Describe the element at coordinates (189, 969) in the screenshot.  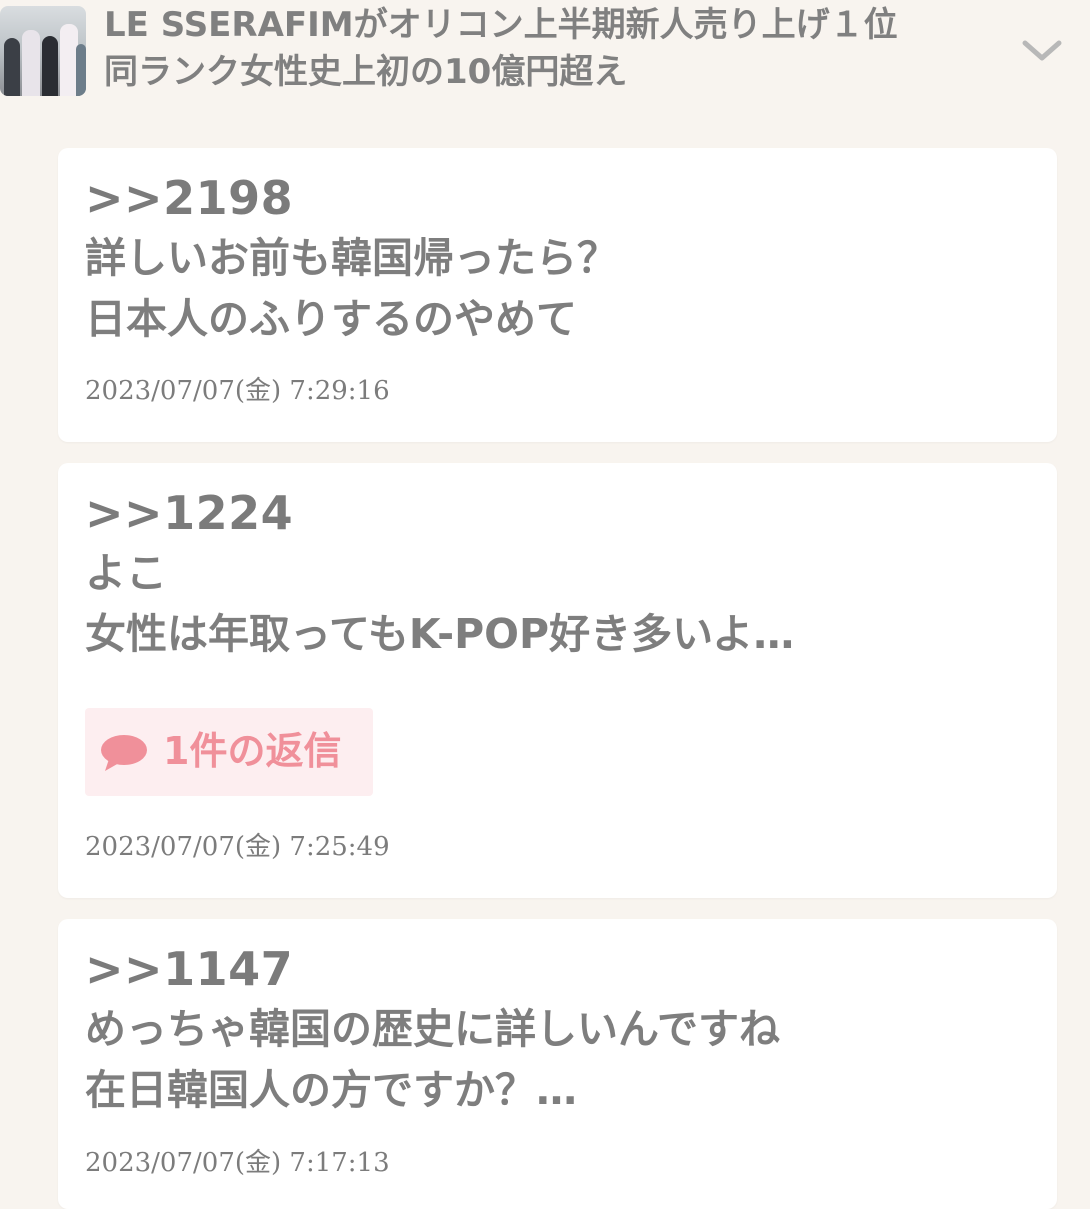
I see `reply-anchor-link: >>1147` at that location.